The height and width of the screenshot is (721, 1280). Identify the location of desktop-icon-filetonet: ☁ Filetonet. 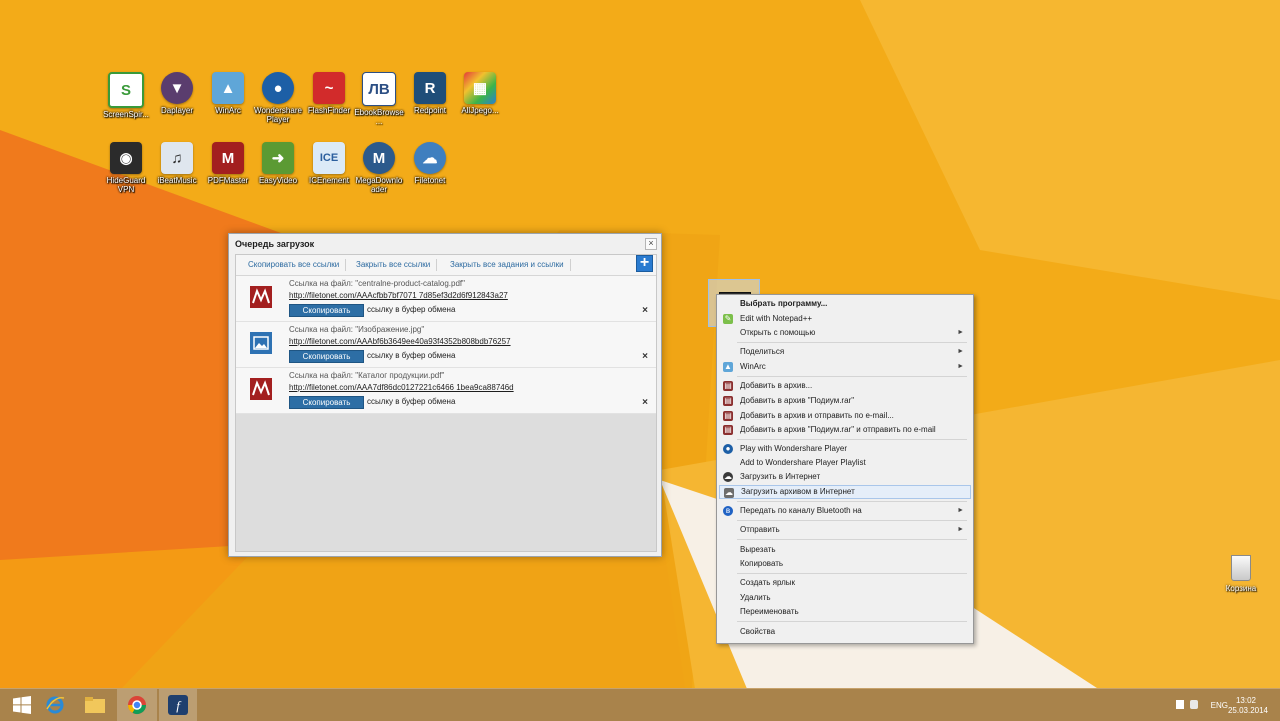
(430, 163).